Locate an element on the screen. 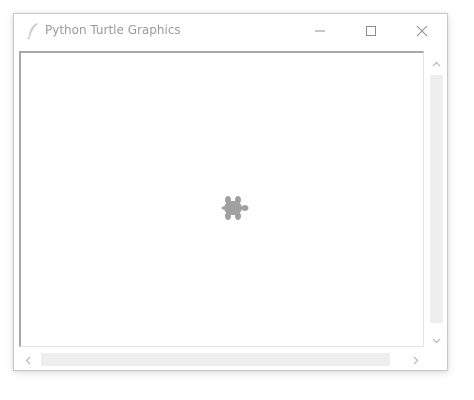 Image resolution: width=474 pixels, height=400 pixels. chevron-down-icon is located at coordinates (436, 338).